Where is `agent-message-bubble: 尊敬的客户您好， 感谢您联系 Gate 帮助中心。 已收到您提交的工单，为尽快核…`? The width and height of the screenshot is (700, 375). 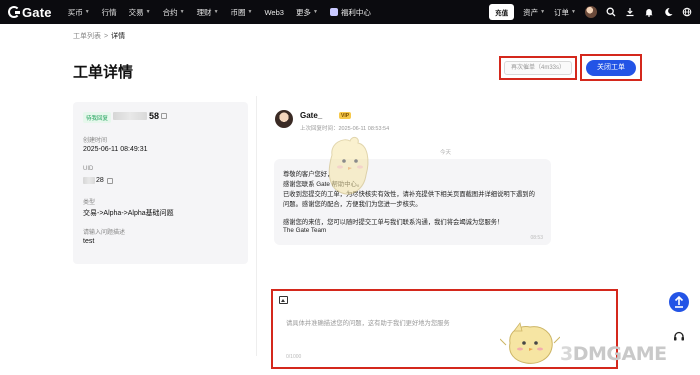
agent-message-bubble: 尊敬的客户您好， 感谢您联系 Gate 帮助中心。 已收到您提交的工单，为尽快核… is located at coordinates (412, 202).